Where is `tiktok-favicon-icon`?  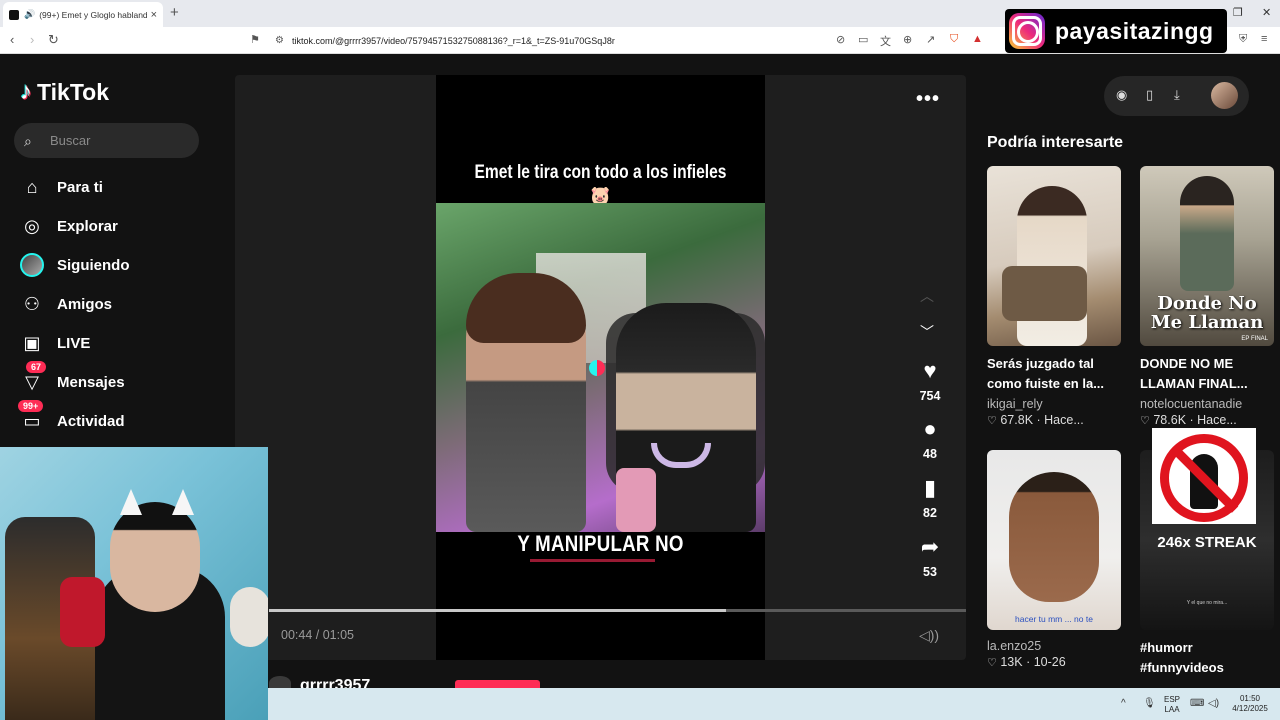
tiktok-favicon-icon is located at coordinates (14, 14).